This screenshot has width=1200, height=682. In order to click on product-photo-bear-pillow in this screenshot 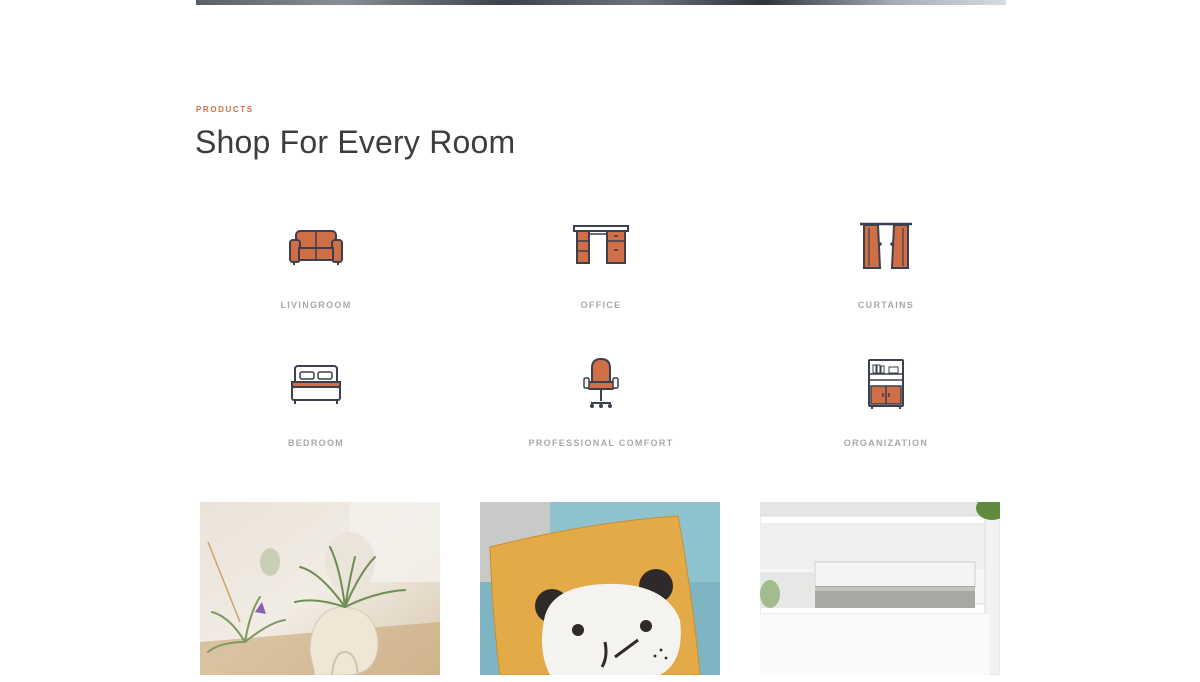, I will do `click(600, 592)`.